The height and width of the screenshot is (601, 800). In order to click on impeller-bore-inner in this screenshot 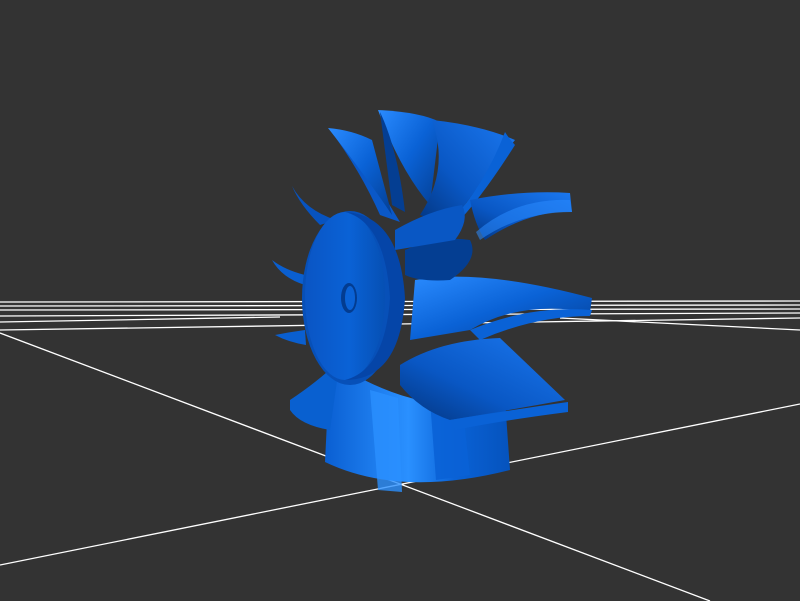, I will do `click(350, 298)`.